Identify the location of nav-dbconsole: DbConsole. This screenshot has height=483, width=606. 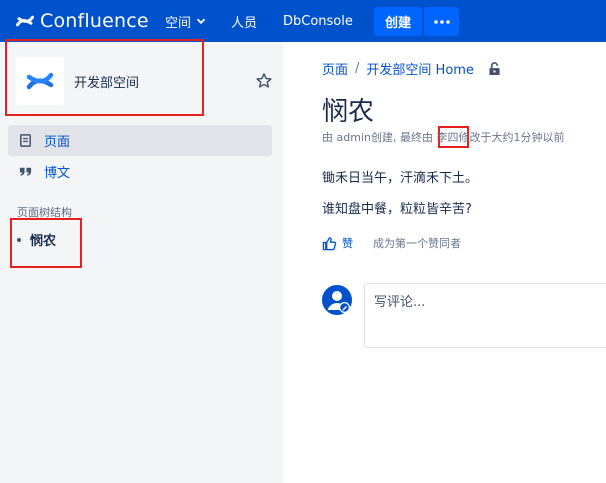
(318, 21).